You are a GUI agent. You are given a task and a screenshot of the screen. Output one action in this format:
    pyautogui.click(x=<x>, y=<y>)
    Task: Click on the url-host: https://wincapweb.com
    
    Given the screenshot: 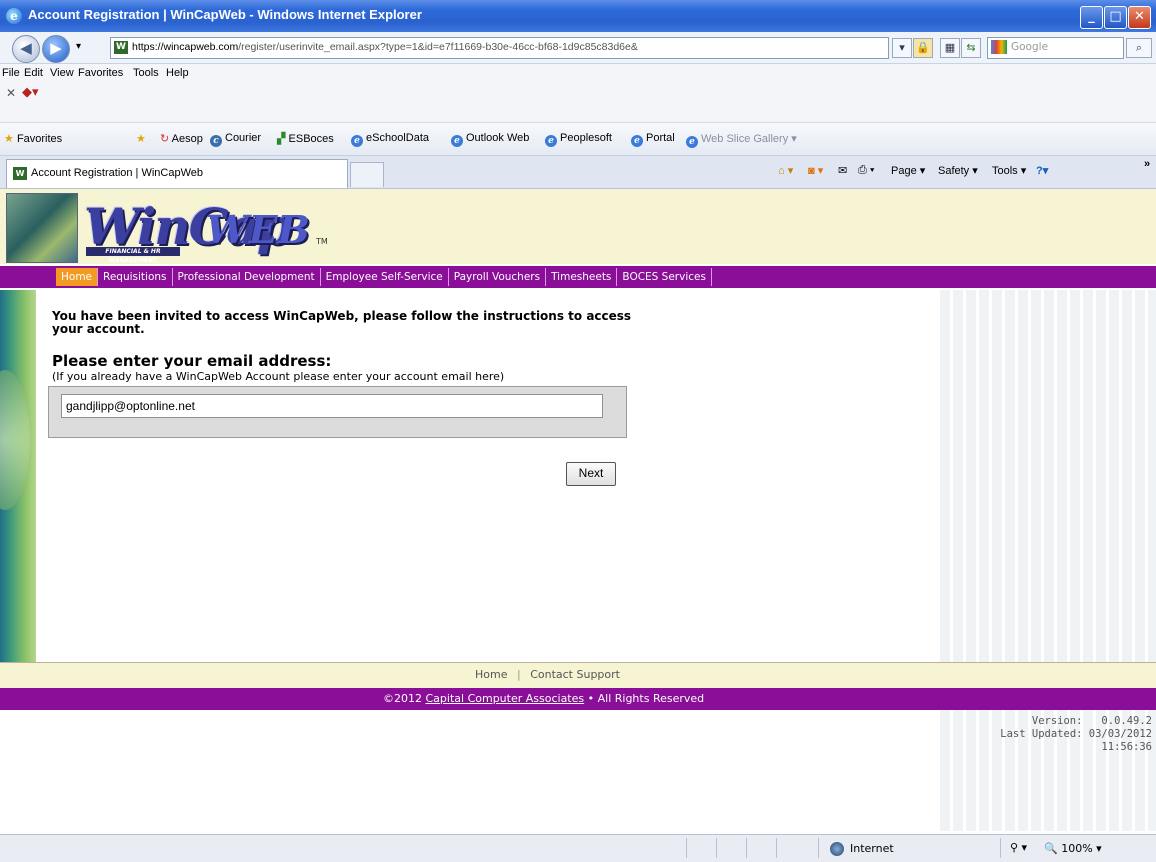 What is the action you would take?
    pyautogui.click(x=185, y=47)
    